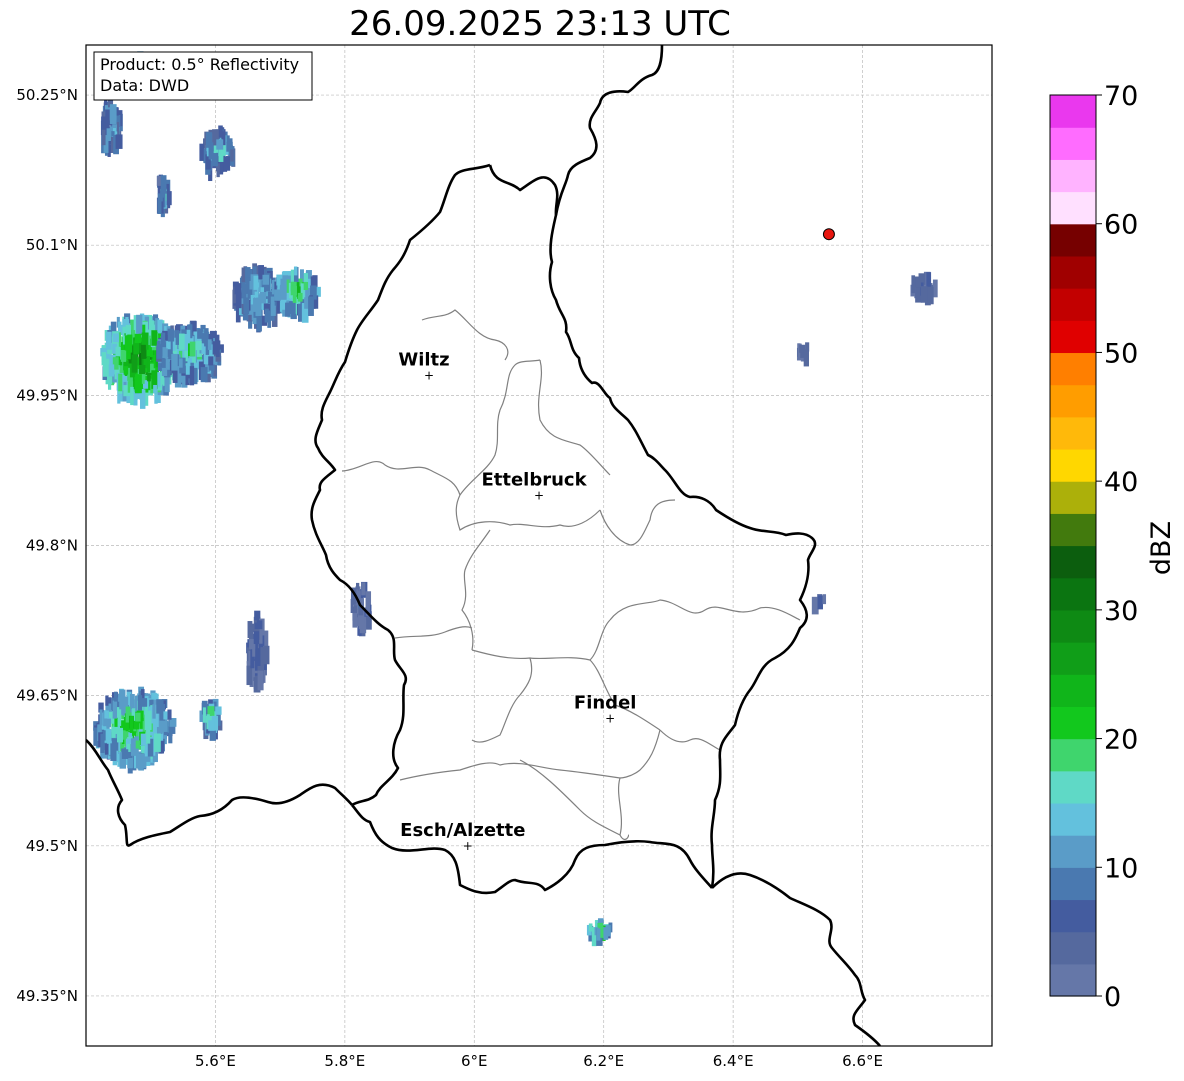  What do you see at coordinates (468, 846) in the screenshot?
I see `city-marker: +` at bounding box center [468, 846].